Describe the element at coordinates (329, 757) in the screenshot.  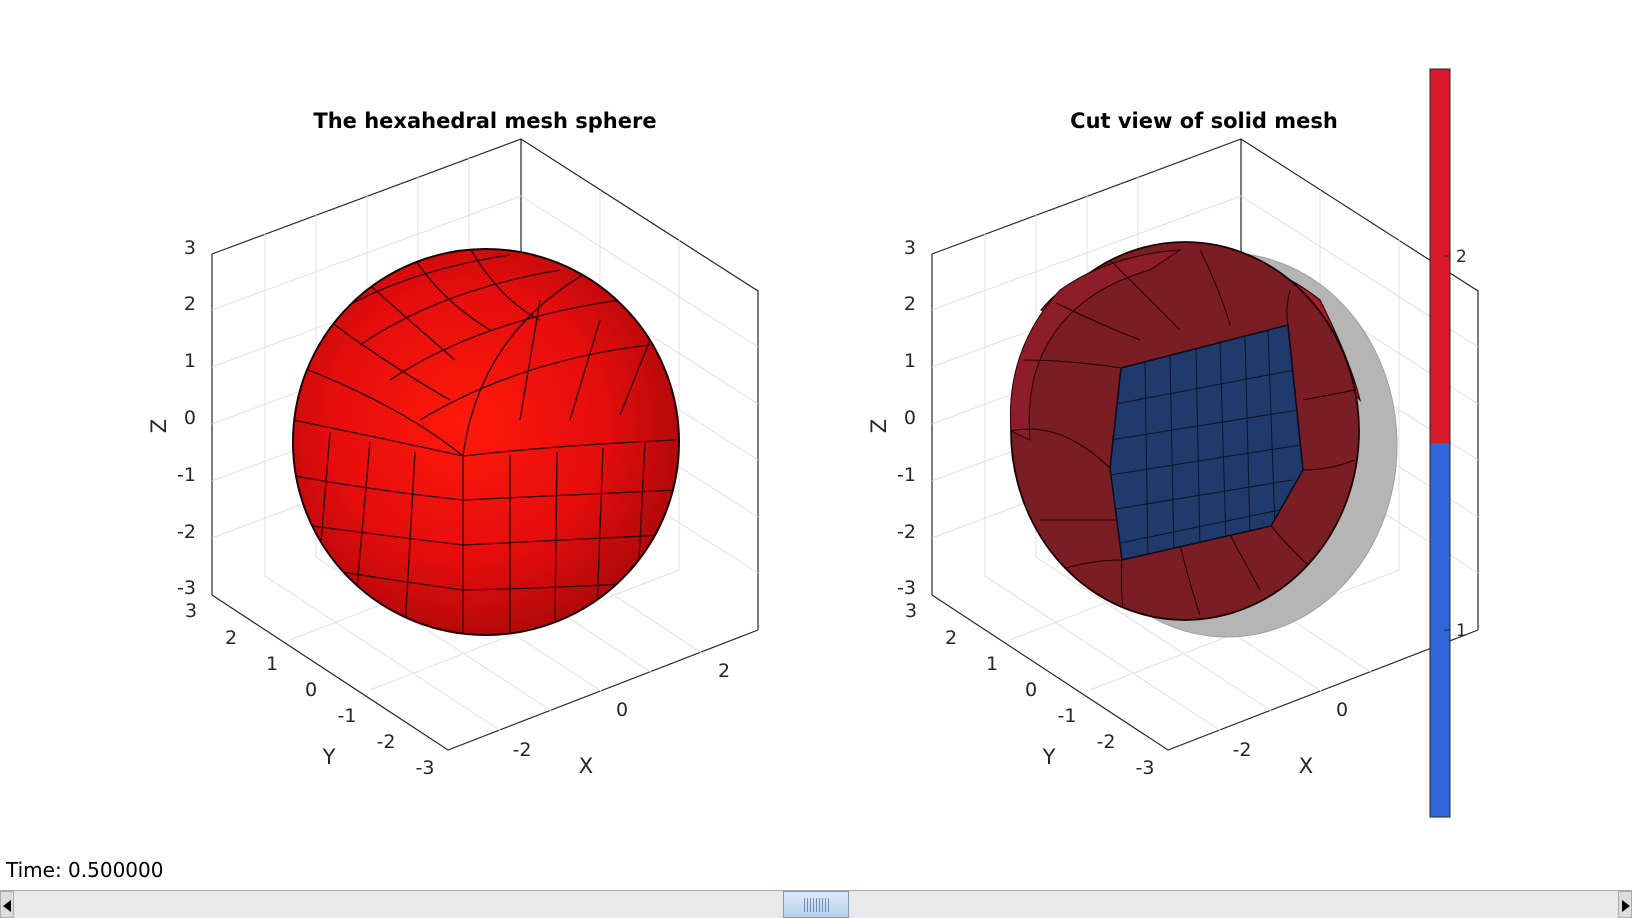
I see `left-y-axis-label: Y` at that location.